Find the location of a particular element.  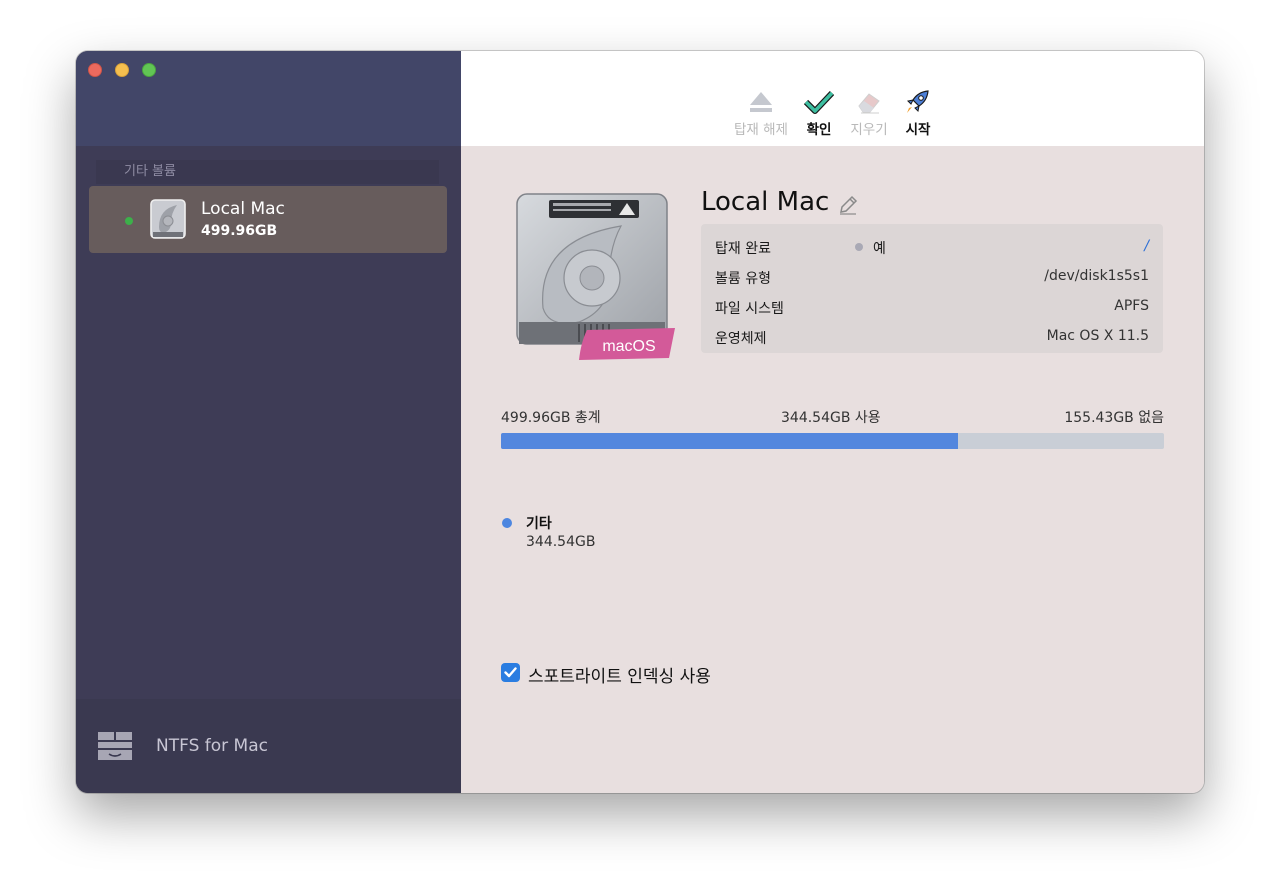

minimize-button is located at coordinates (122, 70).